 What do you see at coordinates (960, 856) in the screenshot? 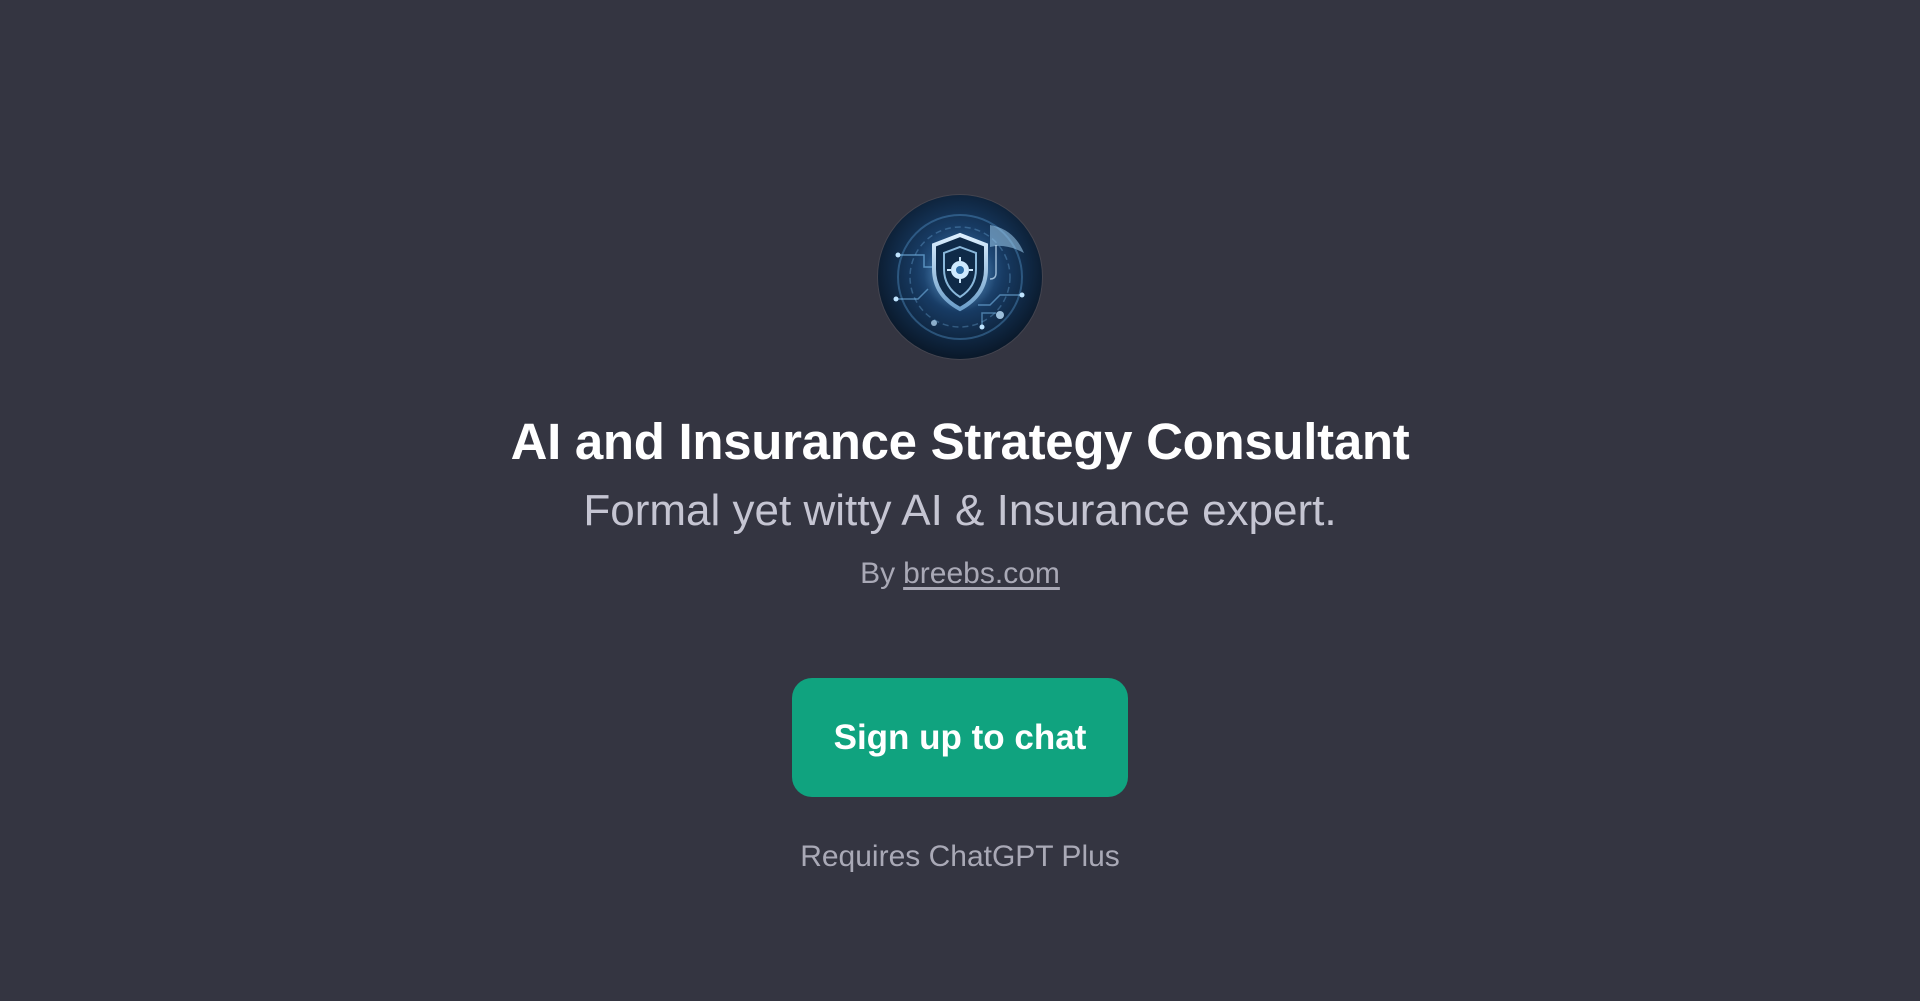
I see `requires-plus-note: Requires ChatGPT Plus` at bounding box center [960, 856].